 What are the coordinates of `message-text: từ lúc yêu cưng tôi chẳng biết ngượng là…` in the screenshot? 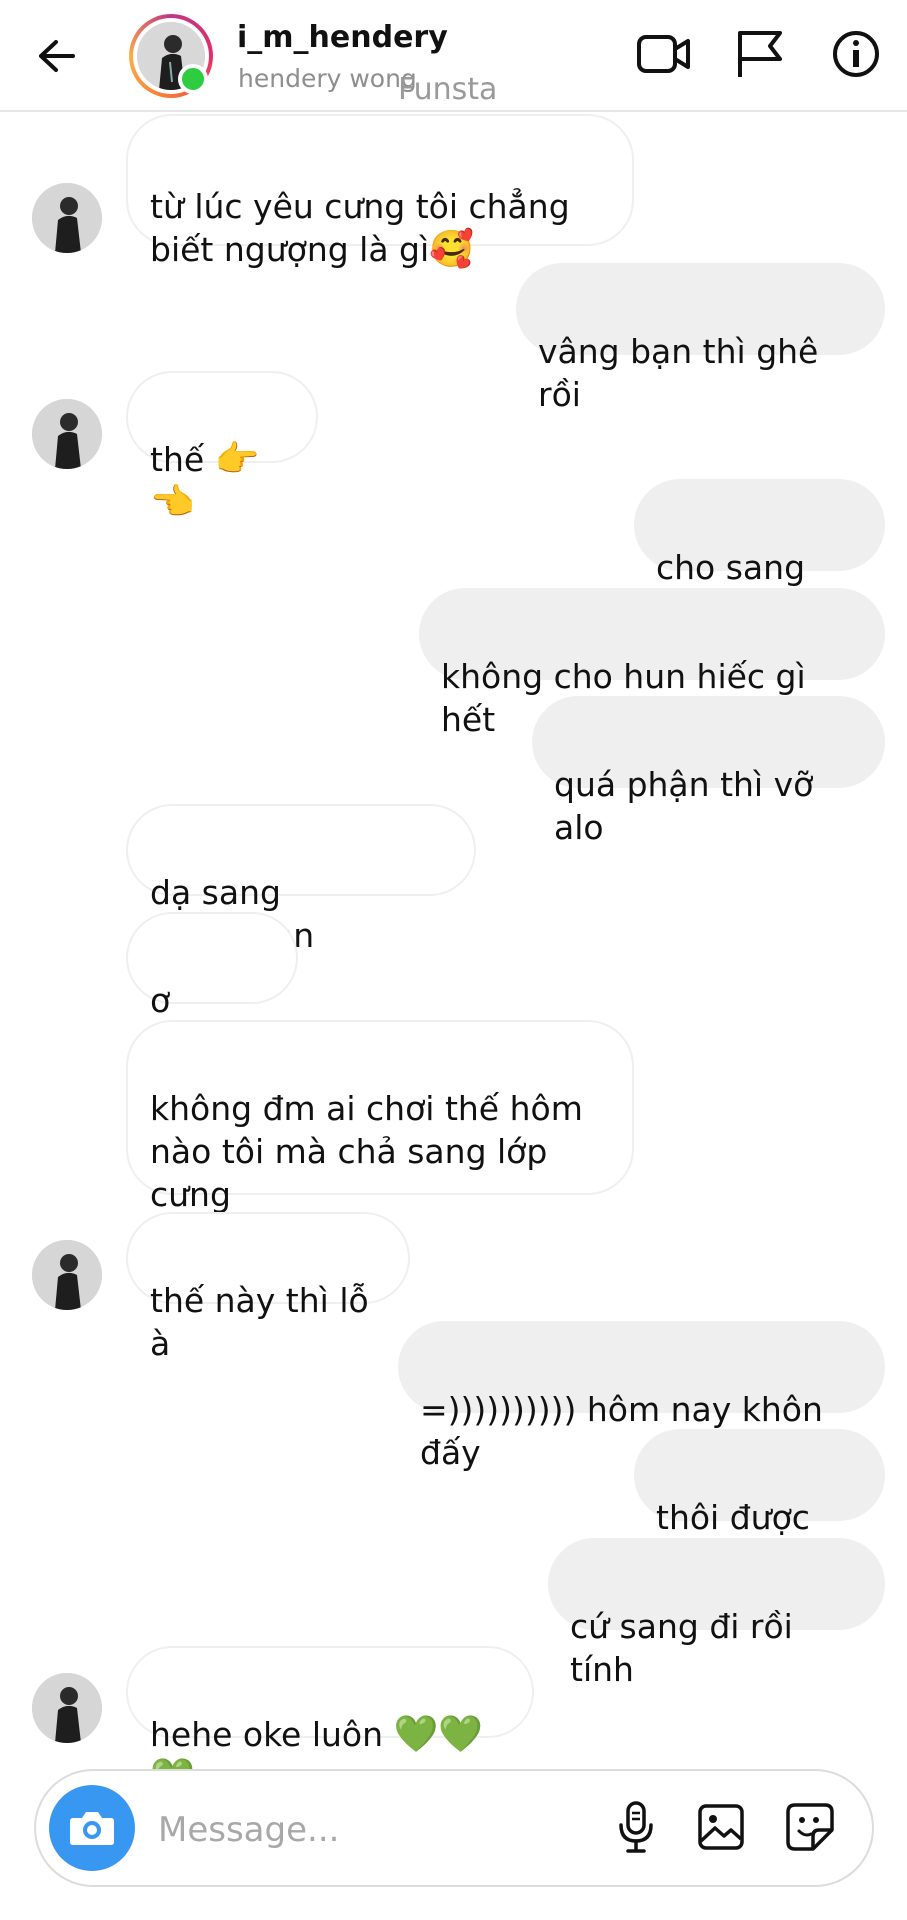 It's located at (360, 228).